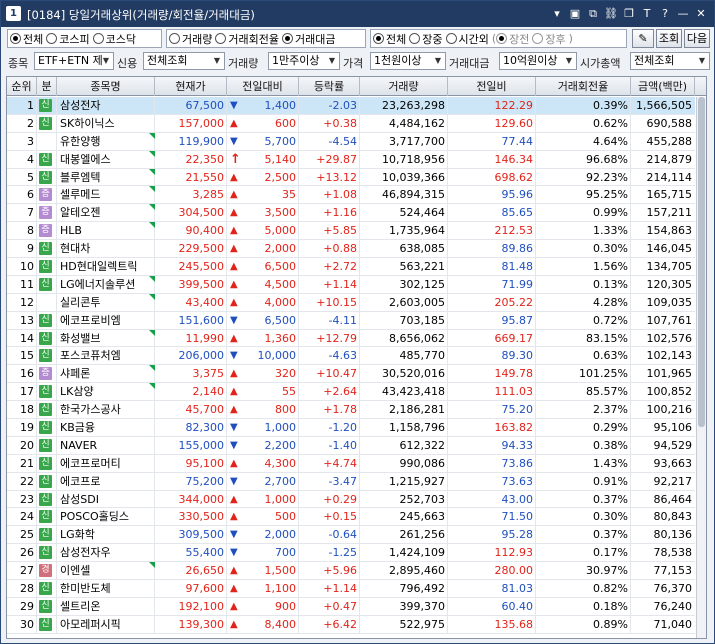  I want to click on stock-name: 에코프로, so click(80, 481).